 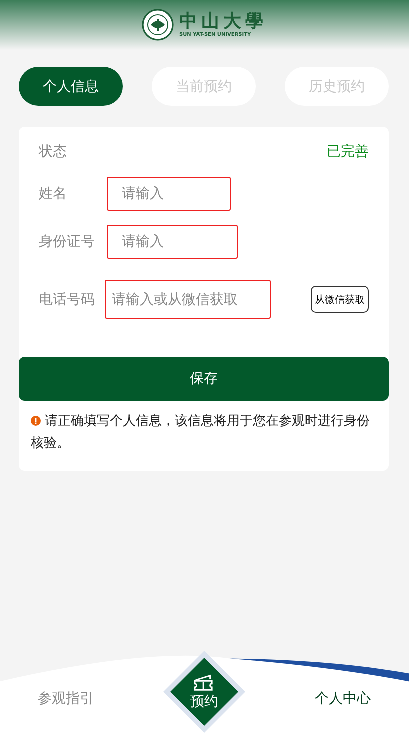 I want to click on status-value: 已完善, so click(x=348, y=152).